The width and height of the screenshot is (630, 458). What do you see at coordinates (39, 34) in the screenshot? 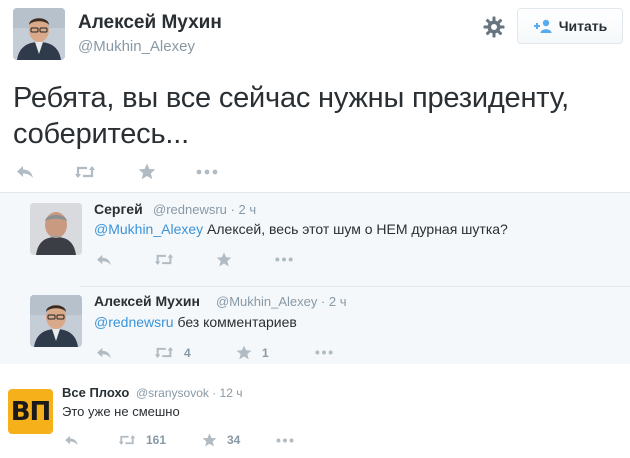
I see `main-author-avatar` at bounding box center [39, 34].